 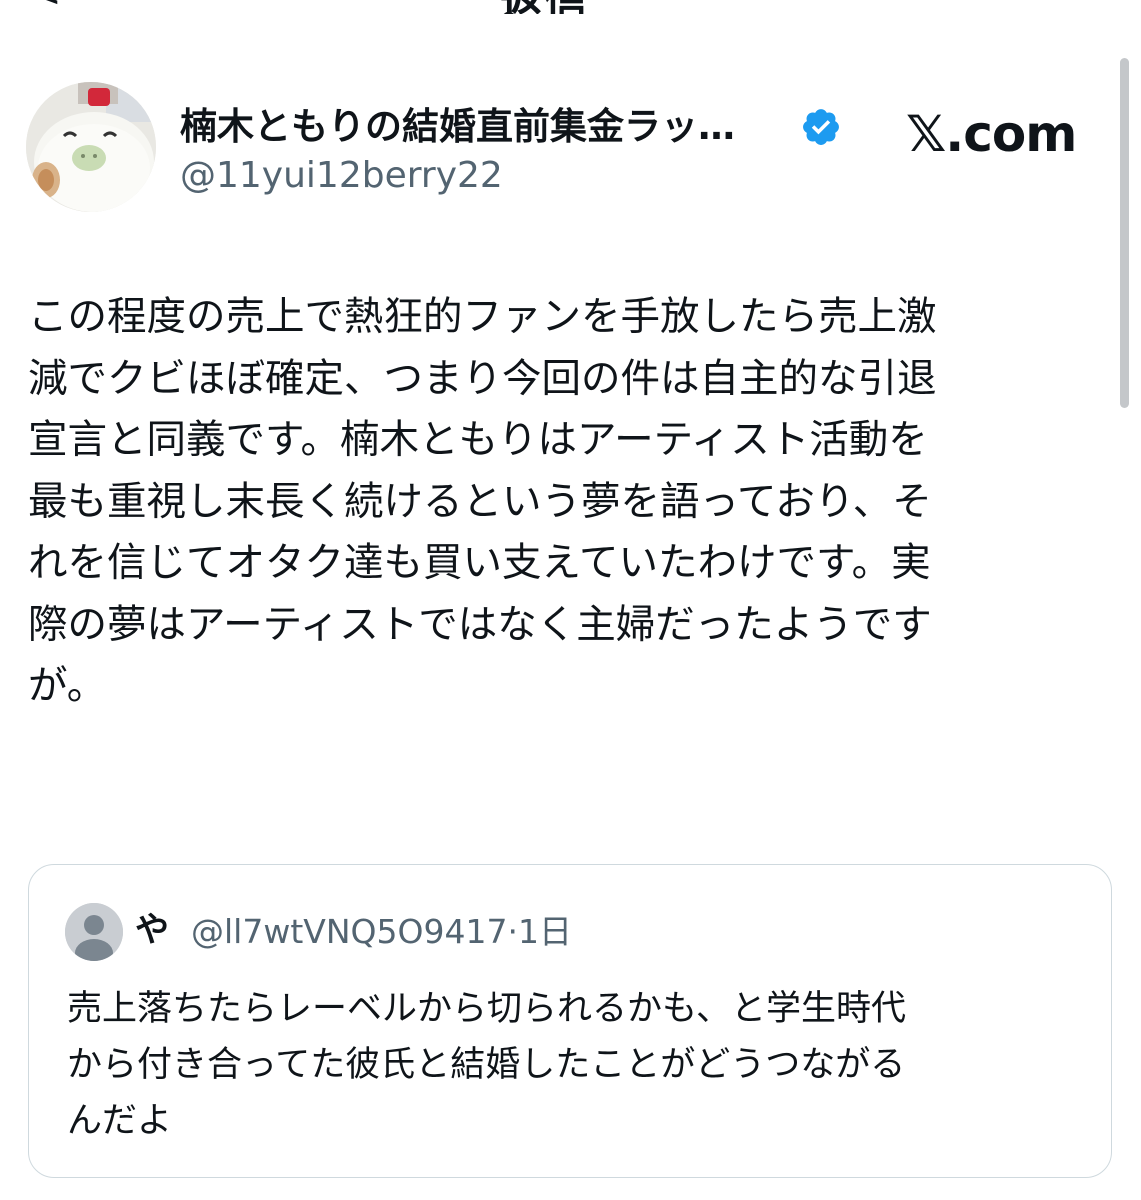 What do you see at coordinates (152, 930) in the screenshot?
I see `quoted-author-name: や` at bounding box center [152, 930].